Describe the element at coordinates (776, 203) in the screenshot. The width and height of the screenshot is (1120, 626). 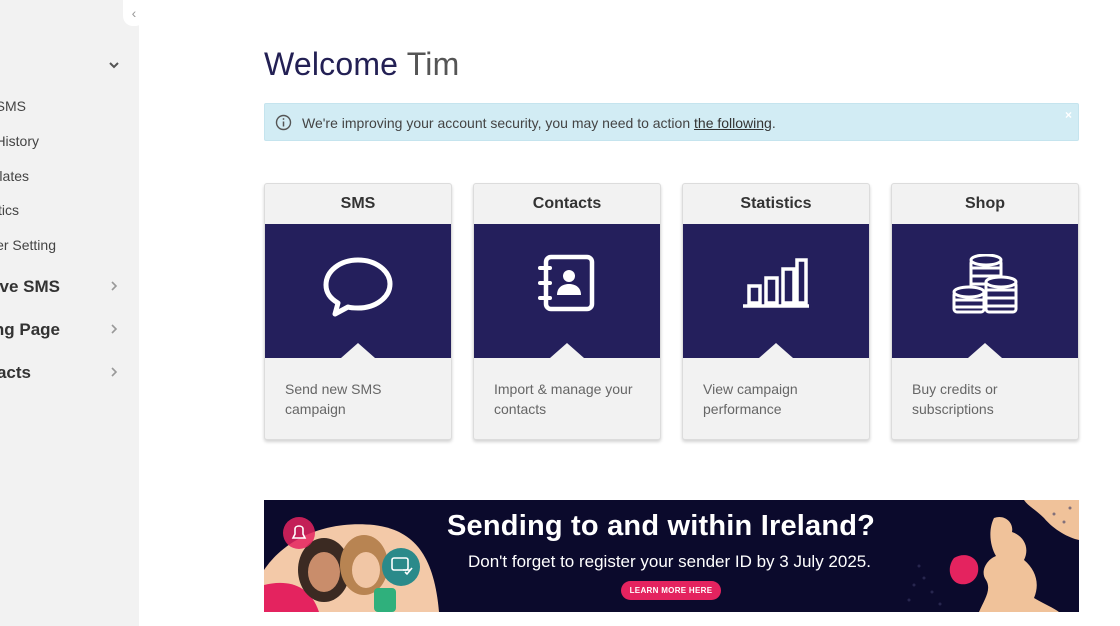
I see `card-title: Statistics` at that location.